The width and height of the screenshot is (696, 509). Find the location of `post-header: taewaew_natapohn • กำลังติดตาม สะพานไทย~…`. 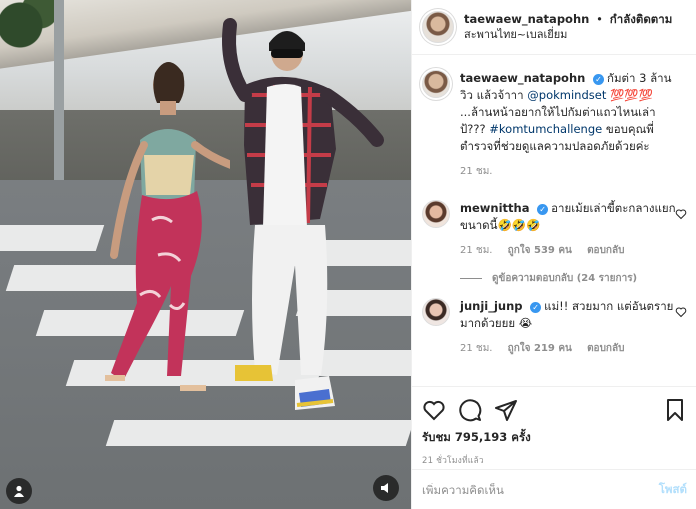

post-header: taewaew_natapohn • กำลังติดตาม สะพานไทย~… is located at coordinates (554, 27).